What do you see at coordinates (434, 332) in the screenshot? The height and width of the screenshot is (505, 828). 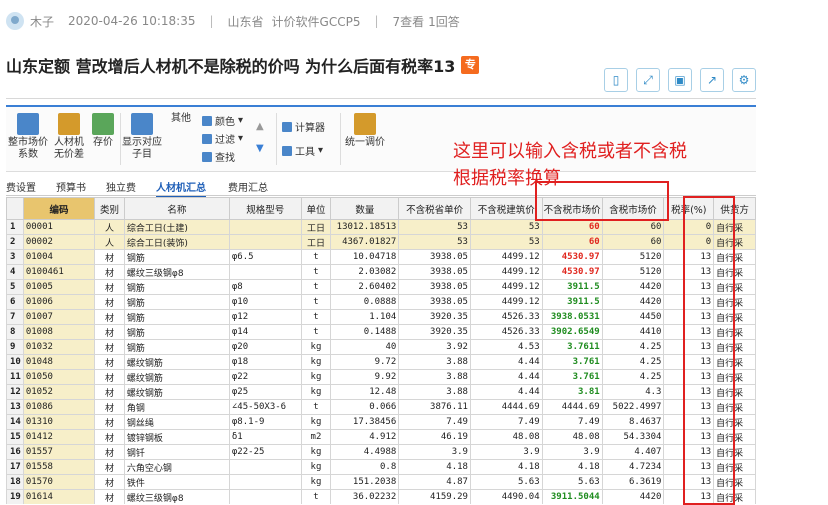 I see `table-cell: 3920.35` at bounding box center [434, 332].